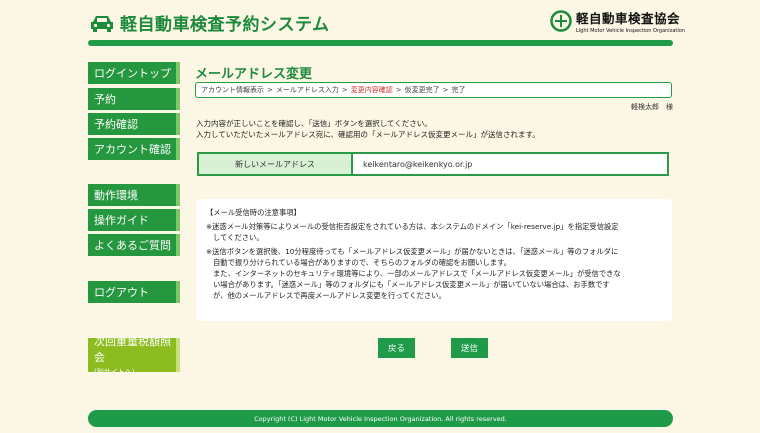 The image size is (760, 433). I want to click on sidebar-item-tax-lookup: 次回重量税額照会 (別サイトへ), so click(134, 355).